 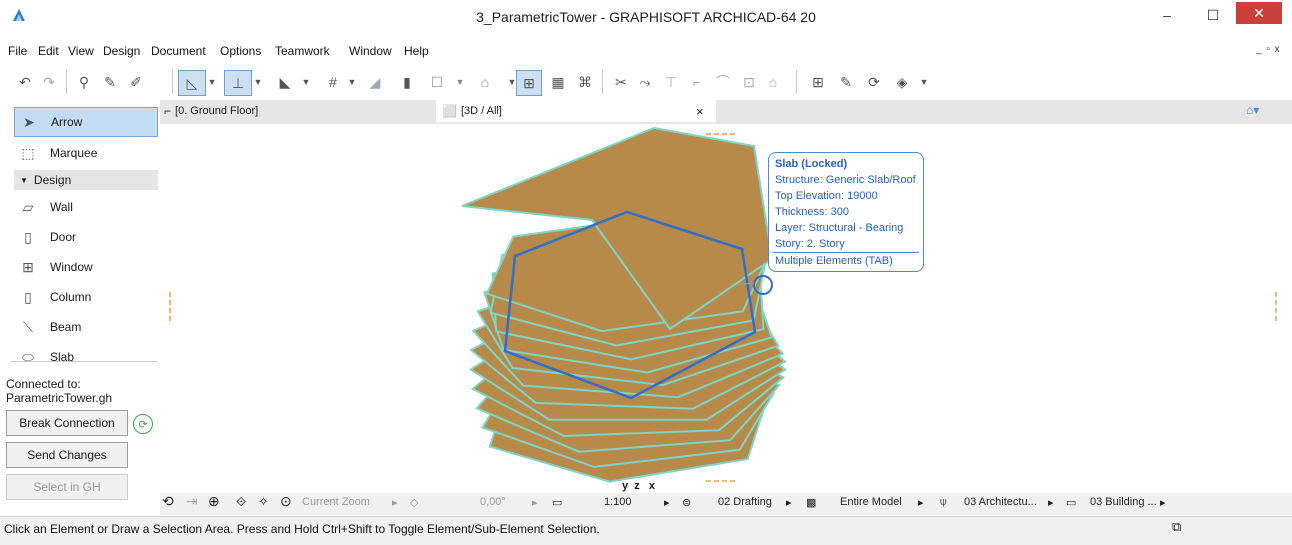 What do you see at coordinates (49, 82) in the screenshot?
I see `redo-icon: ↷` at bounding box center [49, 82].